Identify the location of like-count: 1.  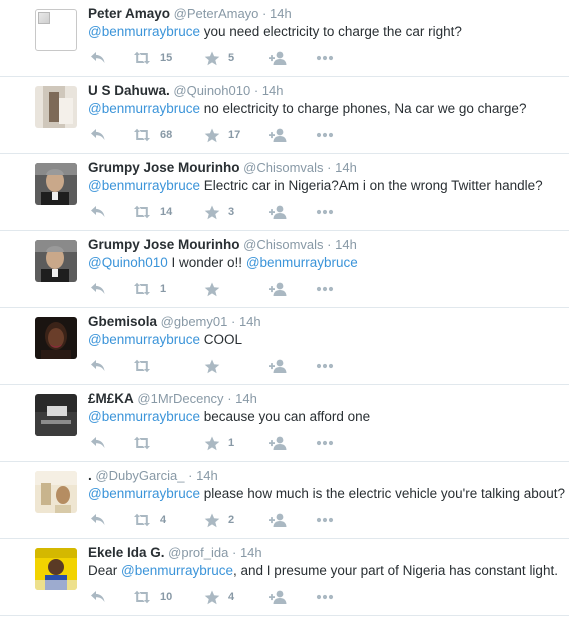
(231, 443).